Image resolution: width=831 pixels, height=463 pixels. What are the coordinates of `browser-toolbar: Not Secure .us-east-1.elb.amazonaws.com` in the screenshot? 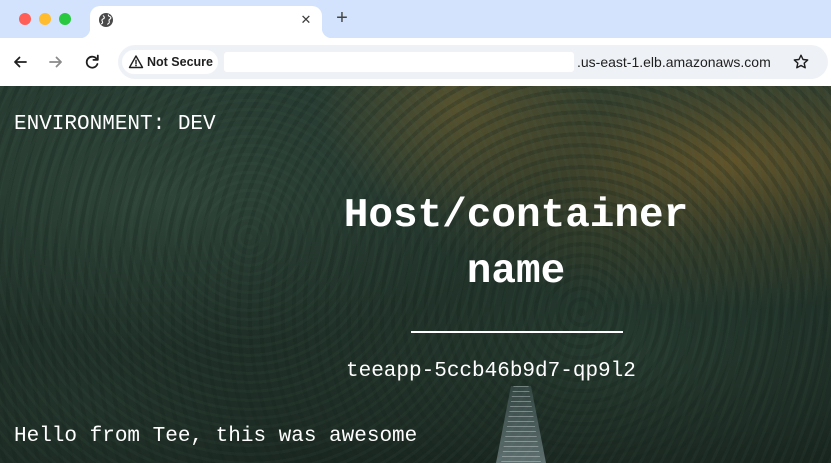 It's located at (415, 62).